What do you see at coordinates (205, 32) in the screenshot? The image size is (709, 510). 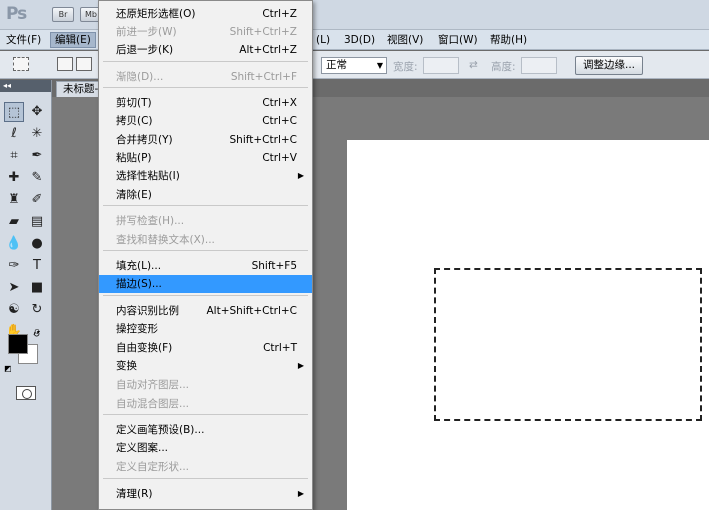 I see `edit-menu-item: 前进一步(W) Shift+Ctrl+Z` at bounding box center [205, 32].